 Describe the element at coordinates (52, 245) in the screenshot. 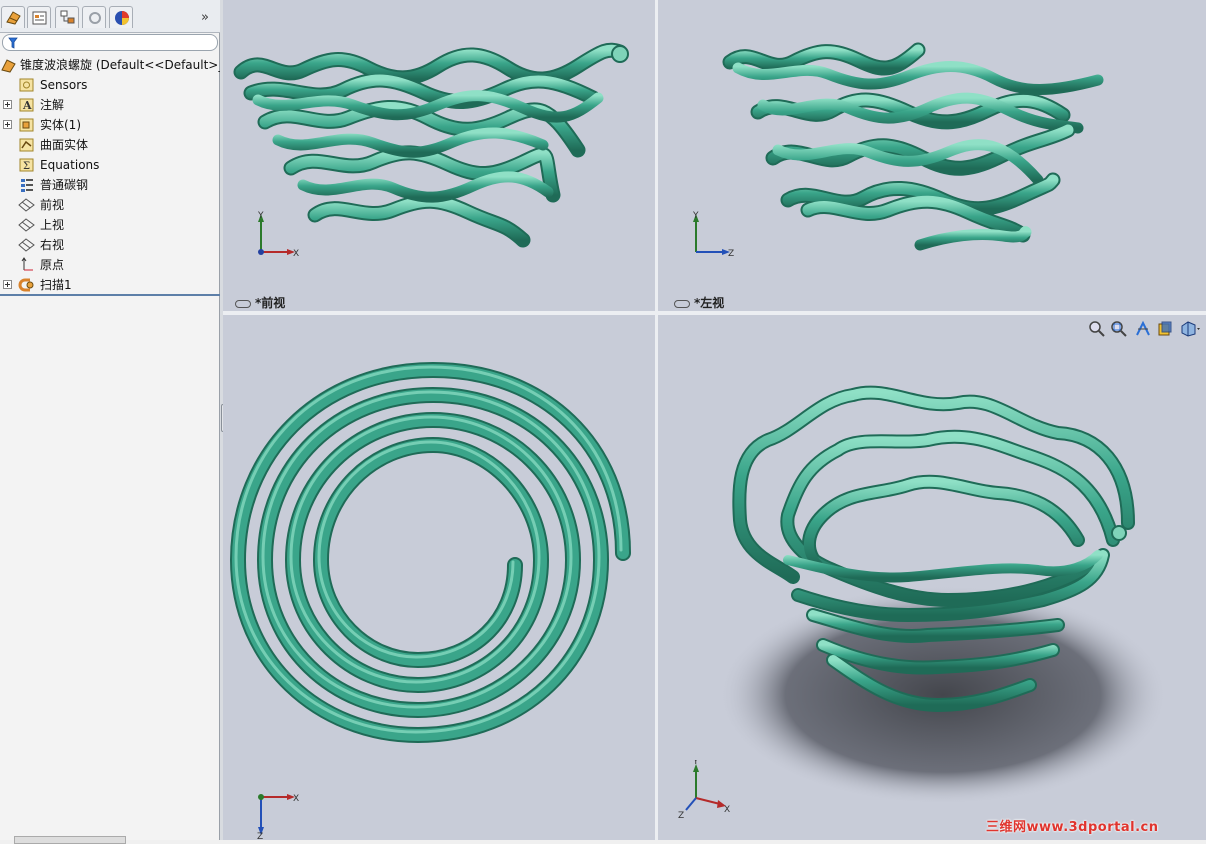

I see `tree-item-label: 右视` at that location.